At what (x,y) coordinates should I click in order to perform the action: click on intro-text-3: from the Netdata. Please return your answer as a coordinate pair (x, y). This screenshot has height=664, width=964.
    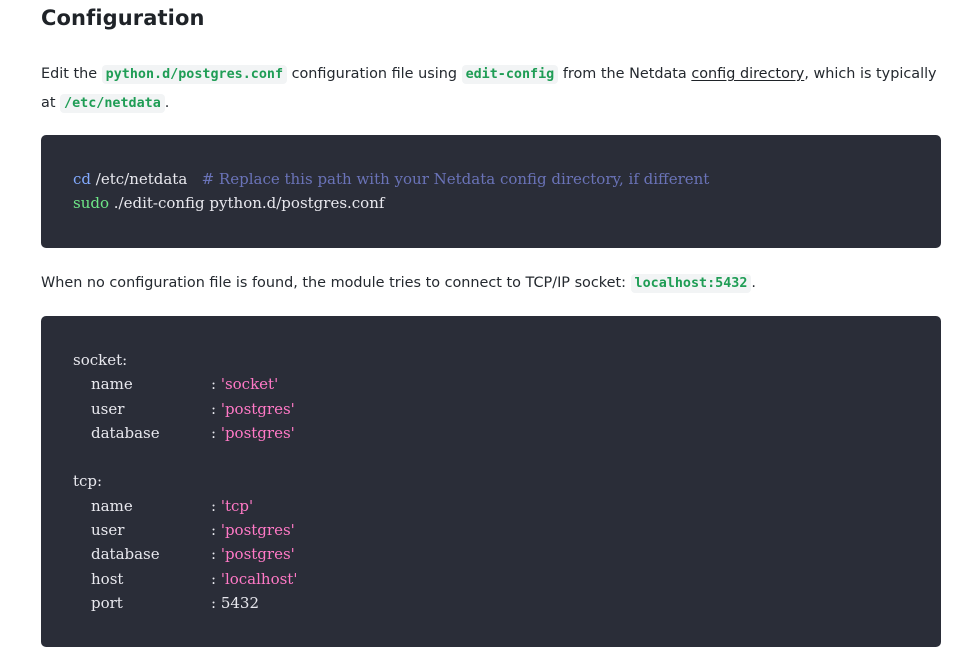
    Looking at the image, I should click on (625, 74).